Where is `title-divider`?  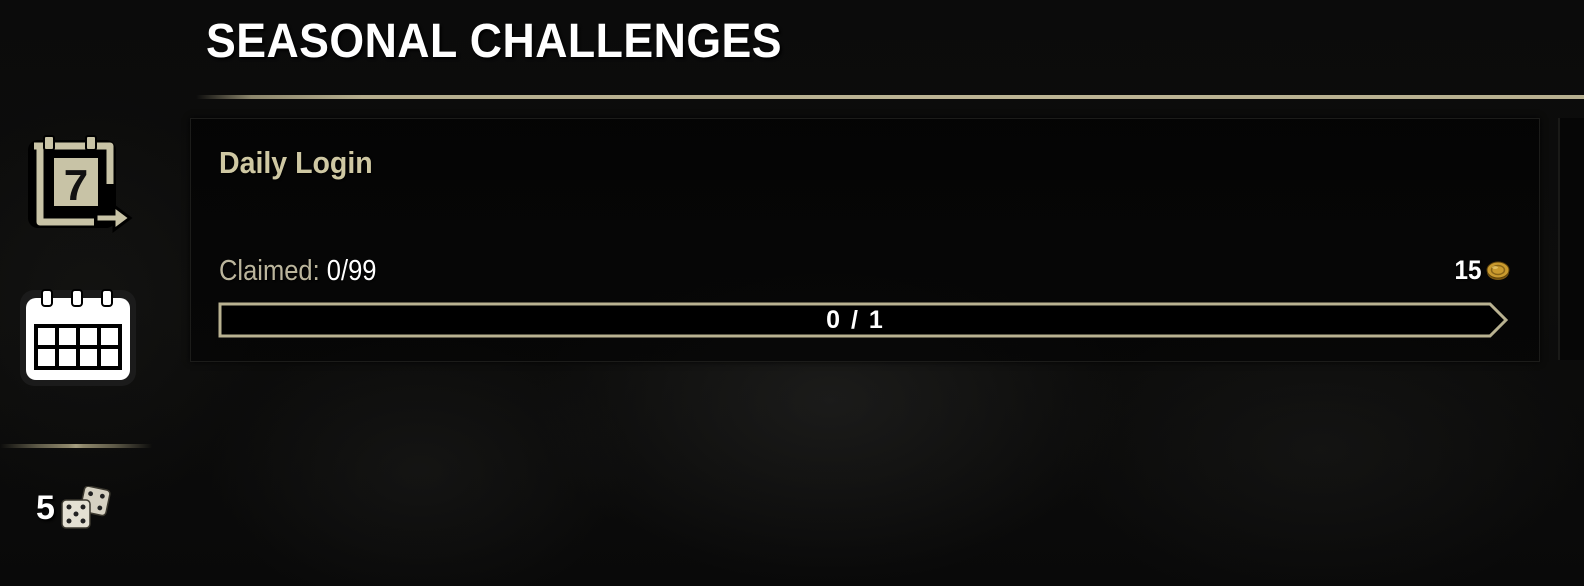 title-divider is located at coordinates (890, 97).